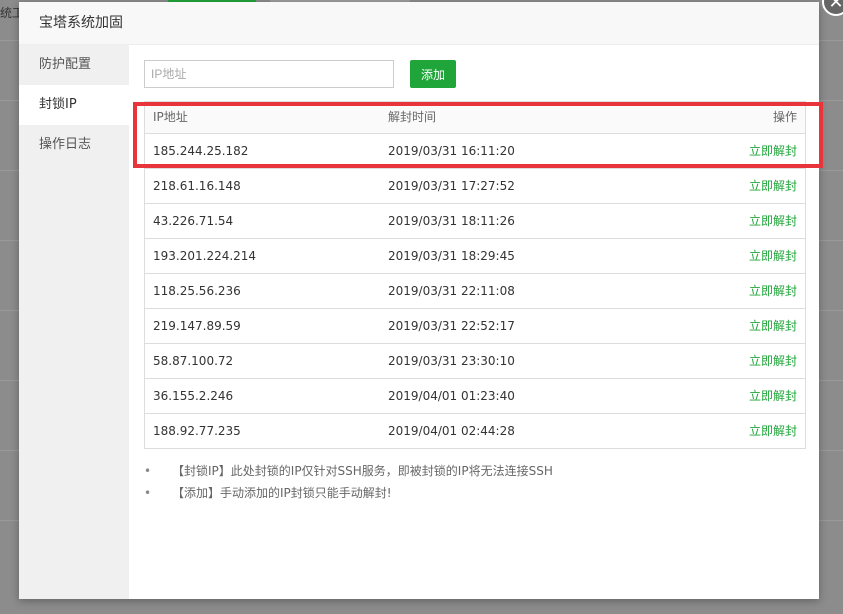  I want to click on note-item: • 【封锁IP】此处封锁的IP仅针对SSH服务，即被封锁的IP将无法连接SSH, so click(464, 471).